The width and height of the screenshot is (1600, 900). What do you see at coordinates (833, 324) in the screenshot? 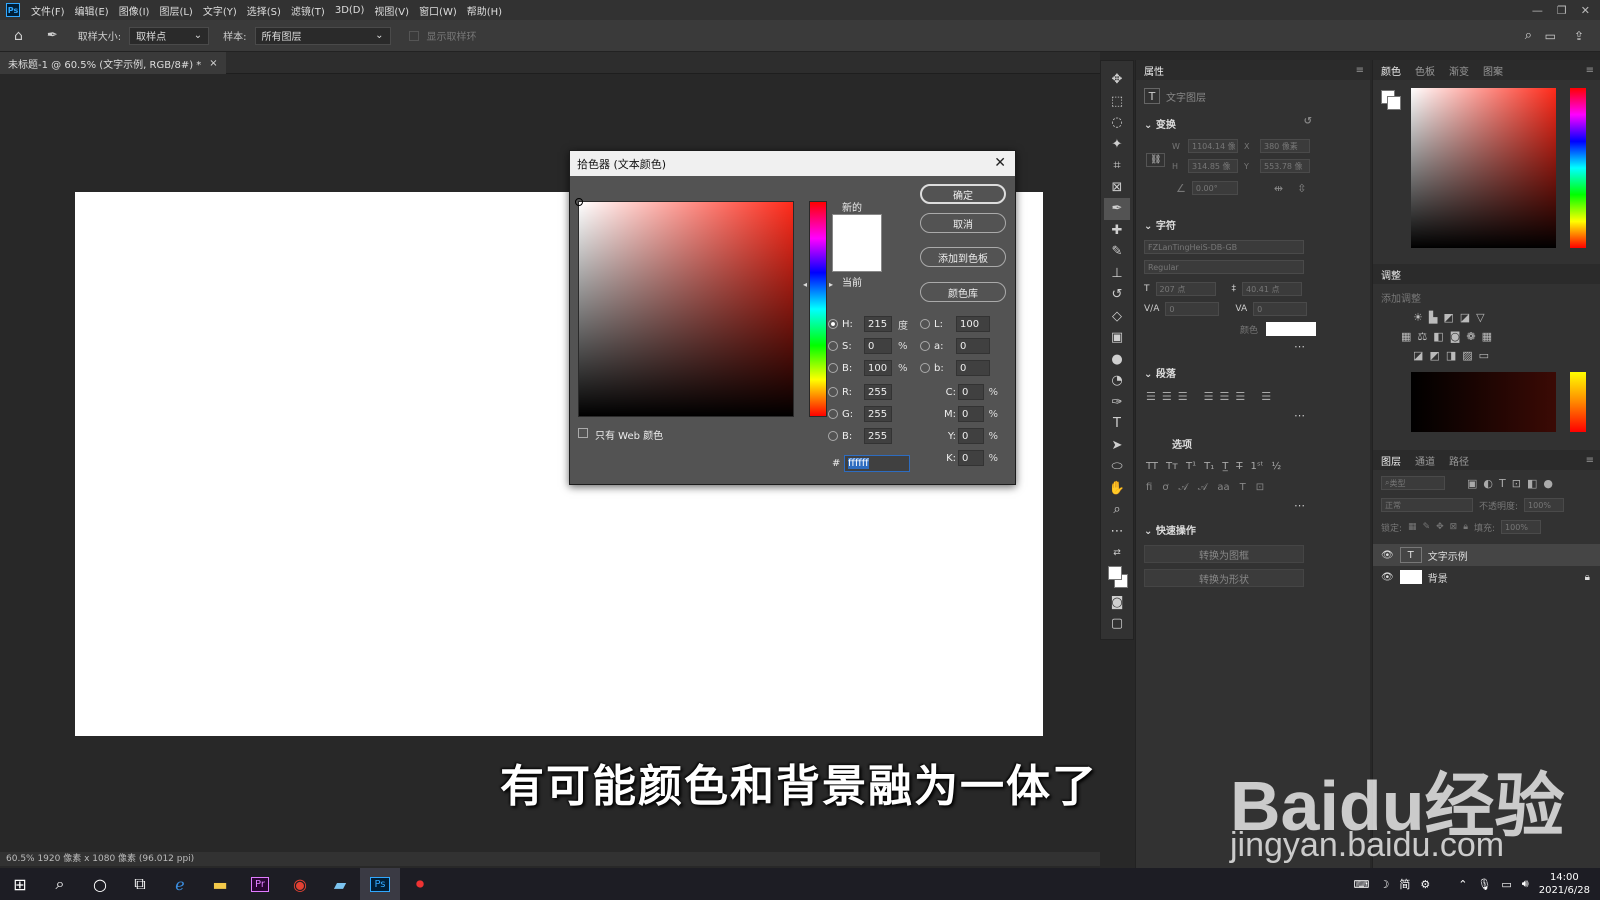
I see `hue-radio` at bounding box center [833, 324].